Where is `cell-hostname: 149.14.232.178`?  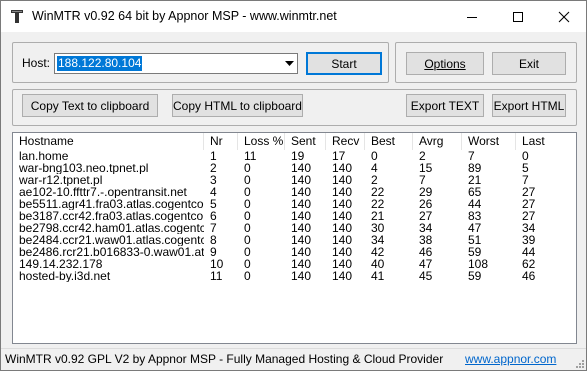 cell-hostname: 149.14.232.178 is located at coordinates (61, 264).